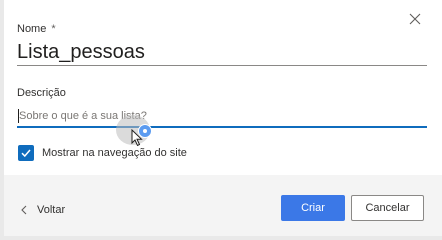 This screenshot has height=240, width=442. I want to click on name-input, so click(222, 53).